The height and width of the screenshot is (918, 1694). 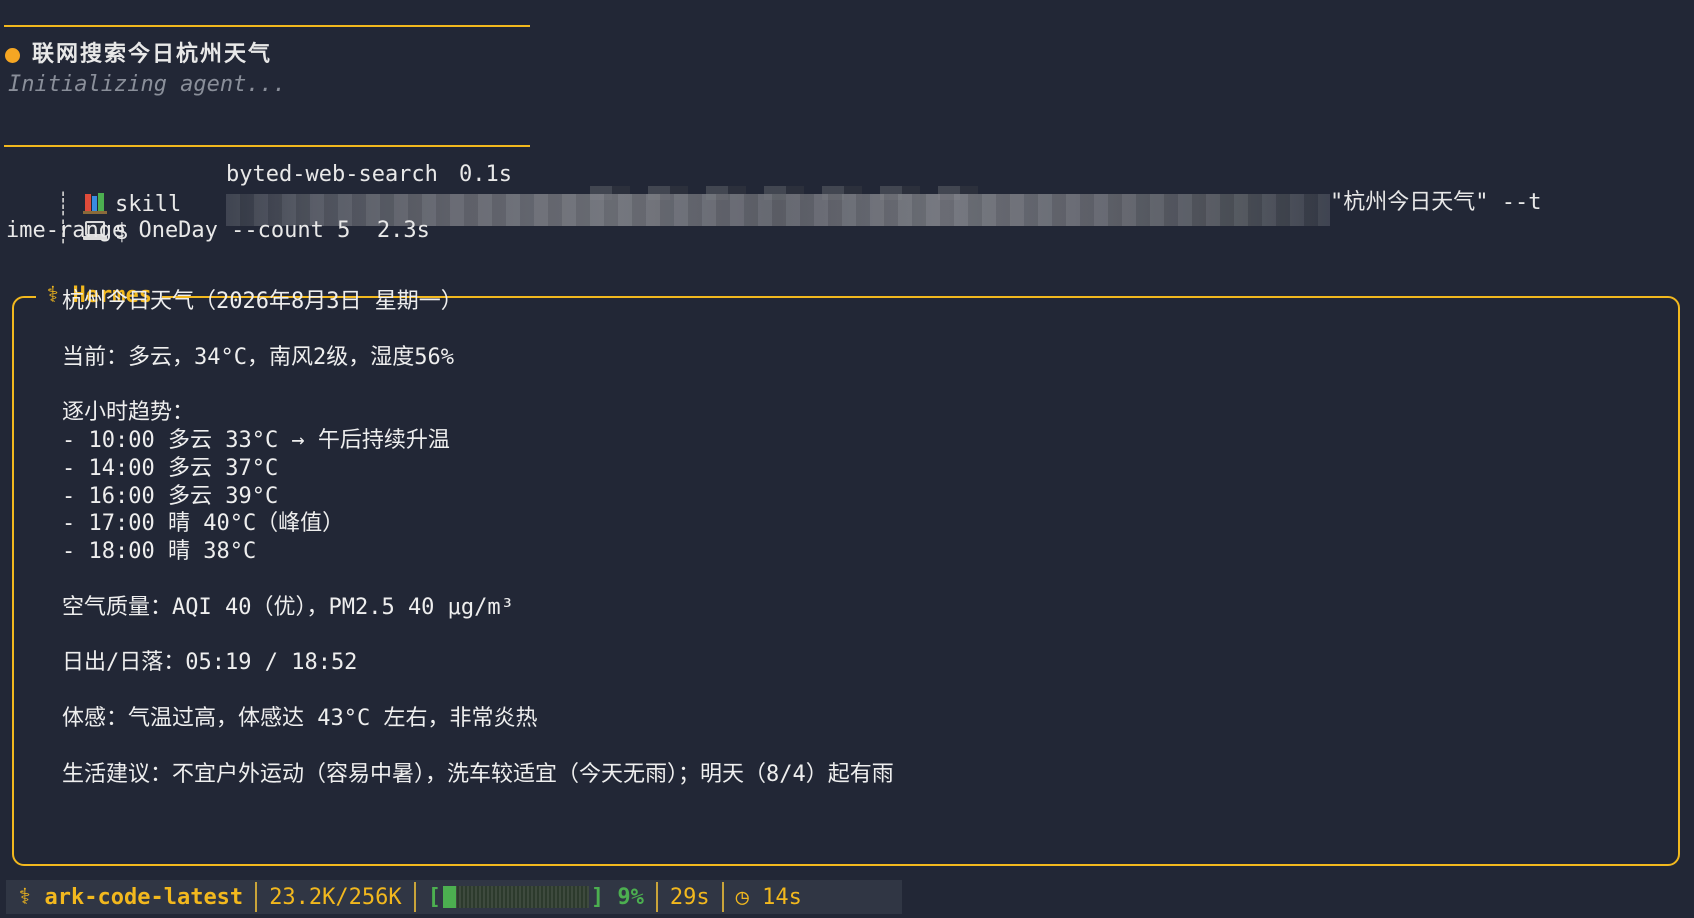 I want to click on timer-value: 14s, so click(x=782, y=897).